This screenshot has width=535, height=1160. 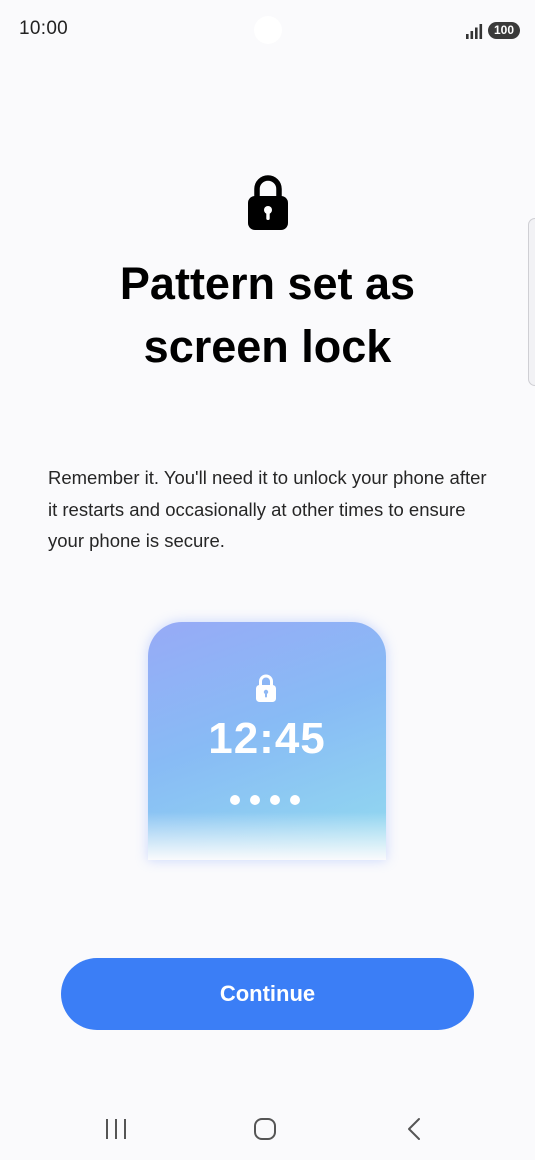 What do you see at coordinates (474, 31) in the screenshot?
I see `signal-icon` at bounding box center [474, 31].